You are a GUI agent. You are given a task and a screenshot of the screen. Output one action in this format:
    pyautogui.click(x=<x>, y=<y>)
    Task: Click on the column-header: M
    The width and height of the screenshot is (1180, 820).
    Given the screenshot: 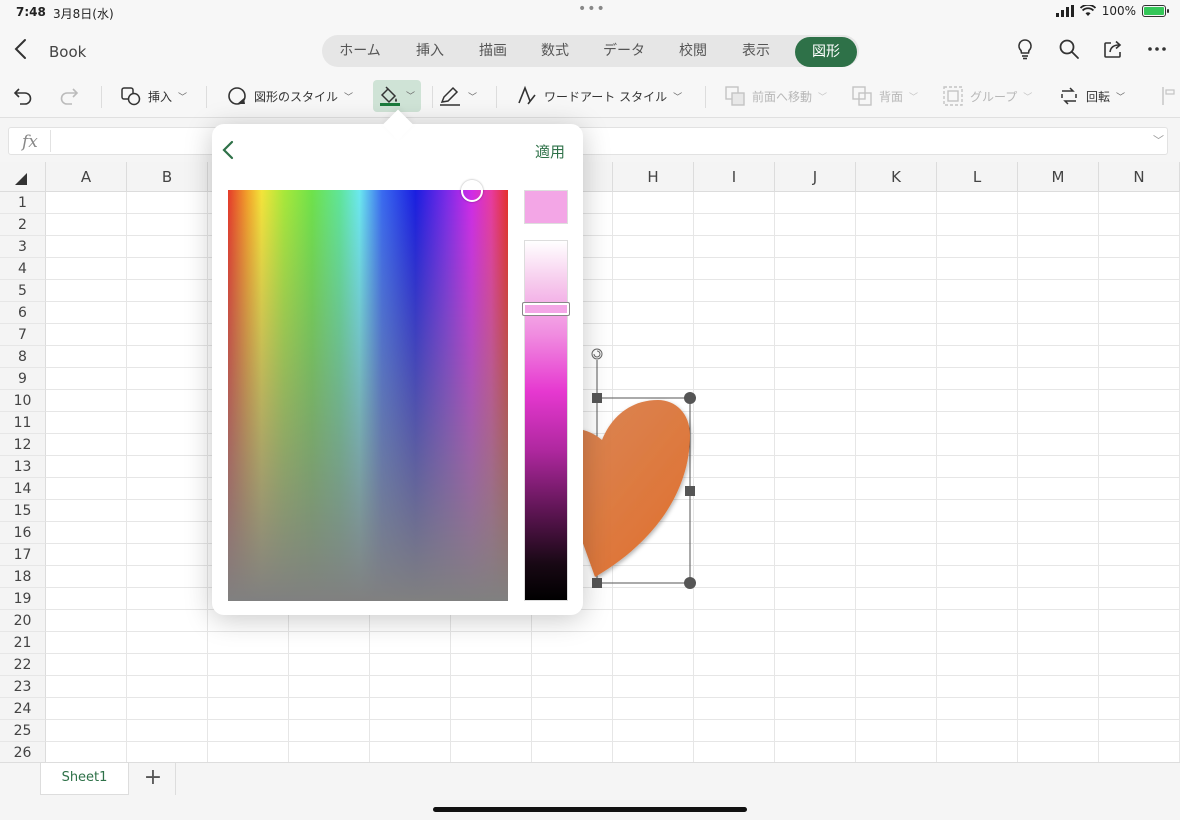 What is the action you would take?
    pyautogui.click(x=1058, y=177)
    